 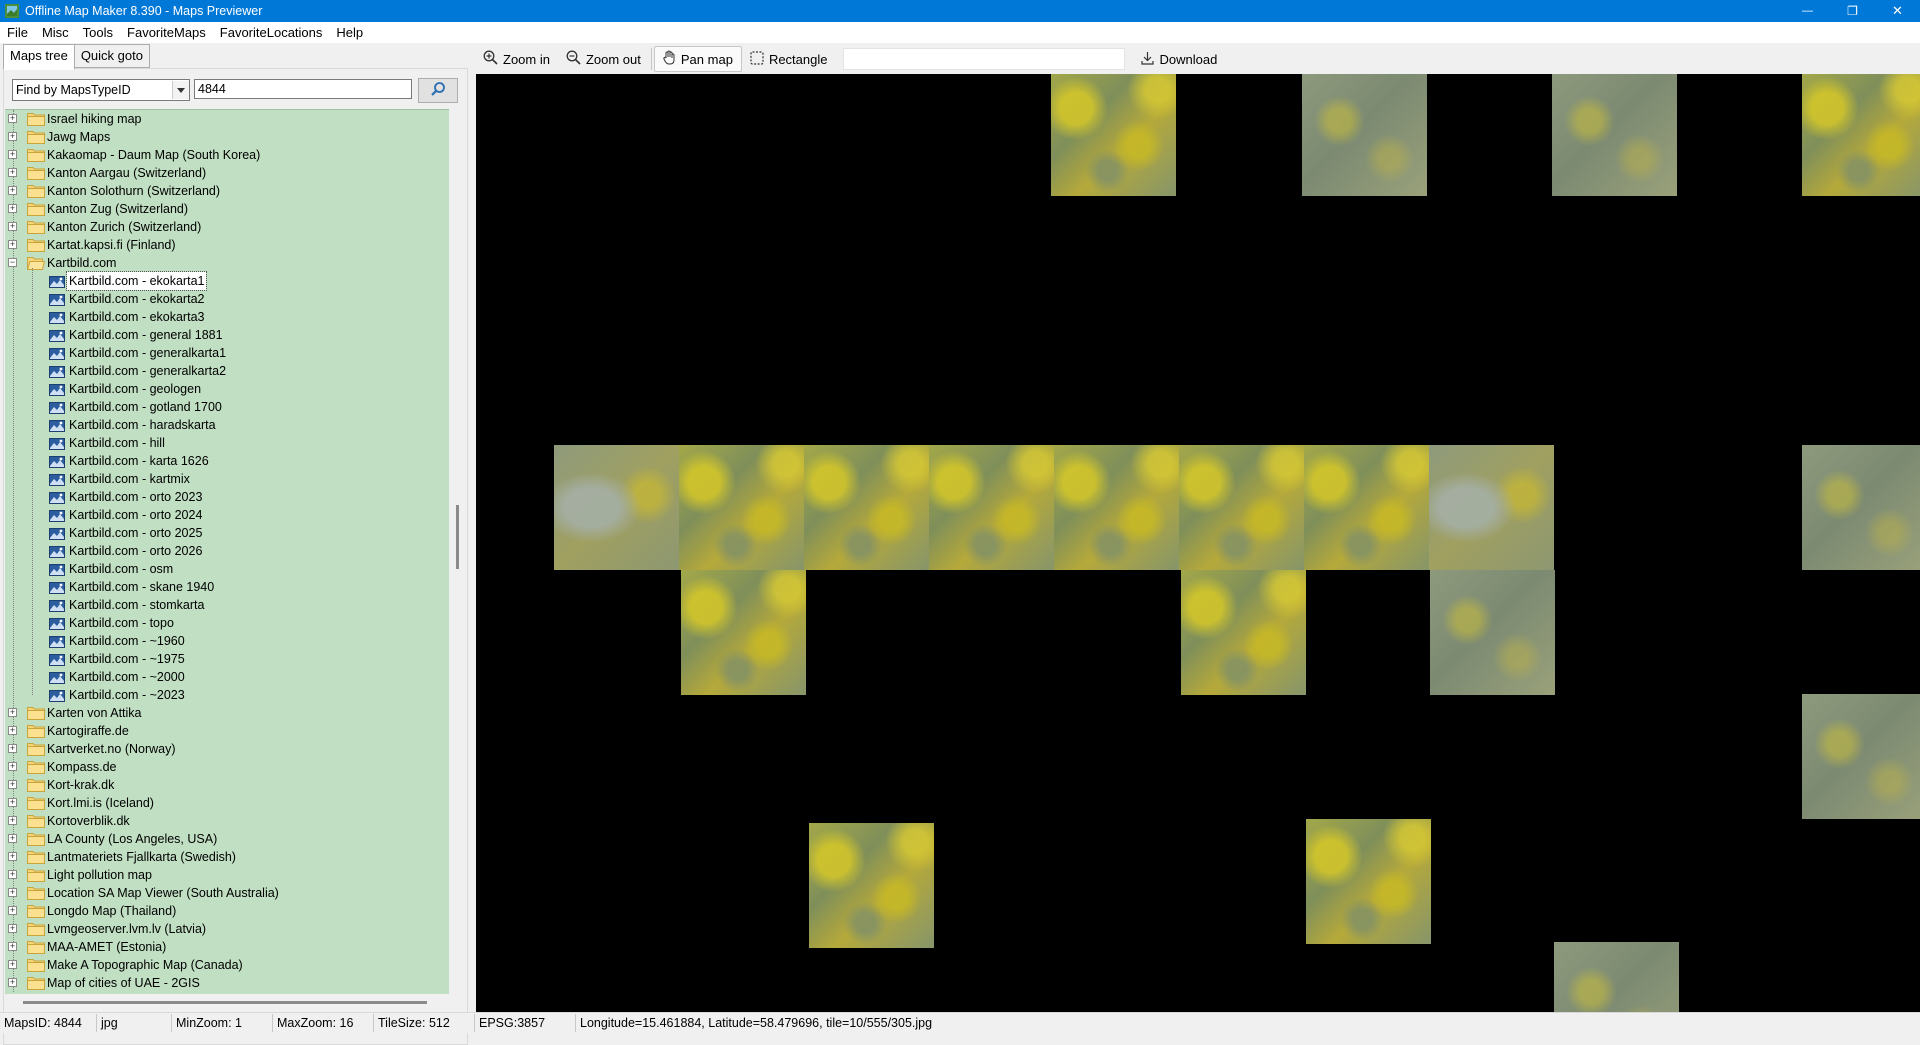 What do you see at coordinates (39, 57) in the screenshot?
I see `tab-maps-tree: Maps tree` at bounding box center [39, 57].